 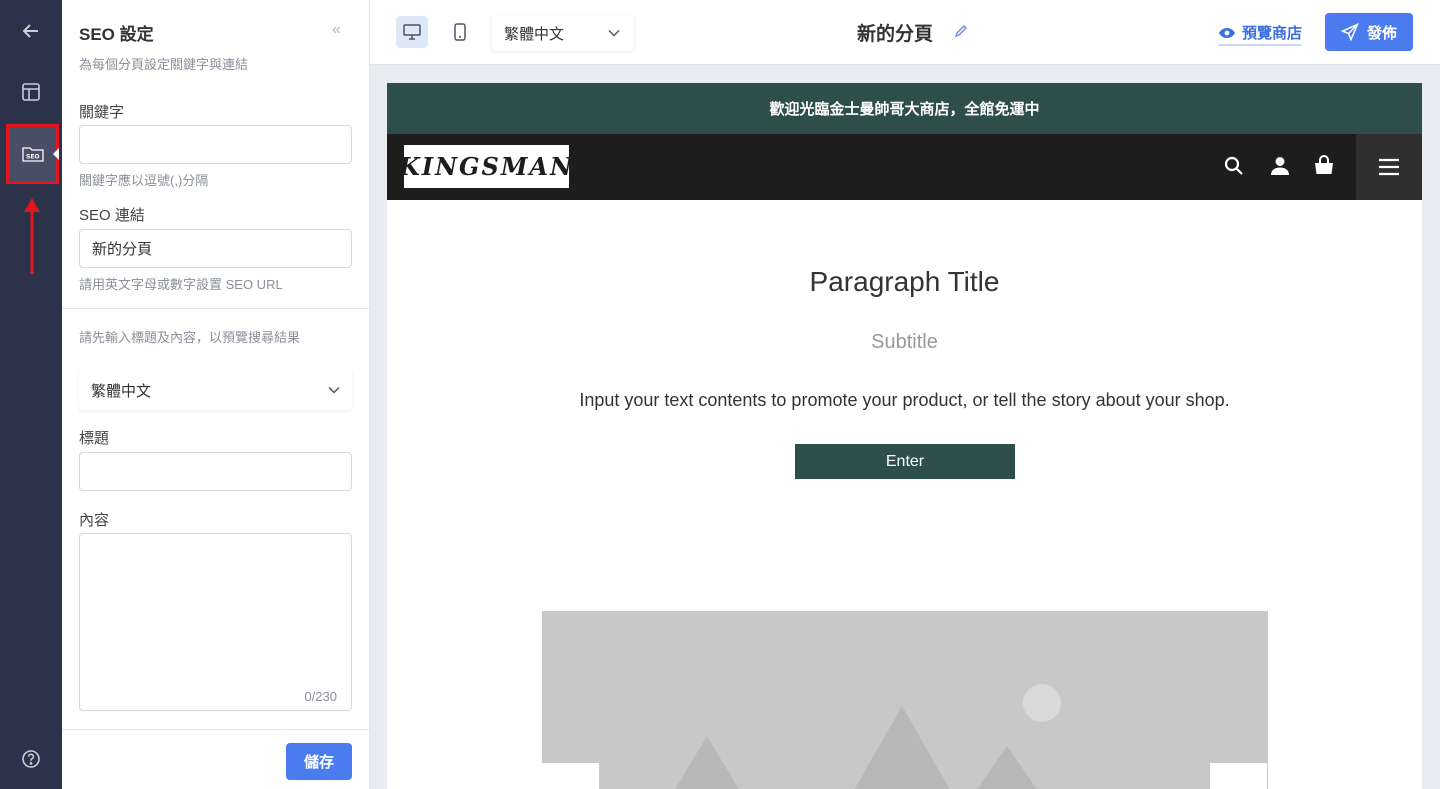 I want to click on hamburger-icon, so click(x=1389, y=167).